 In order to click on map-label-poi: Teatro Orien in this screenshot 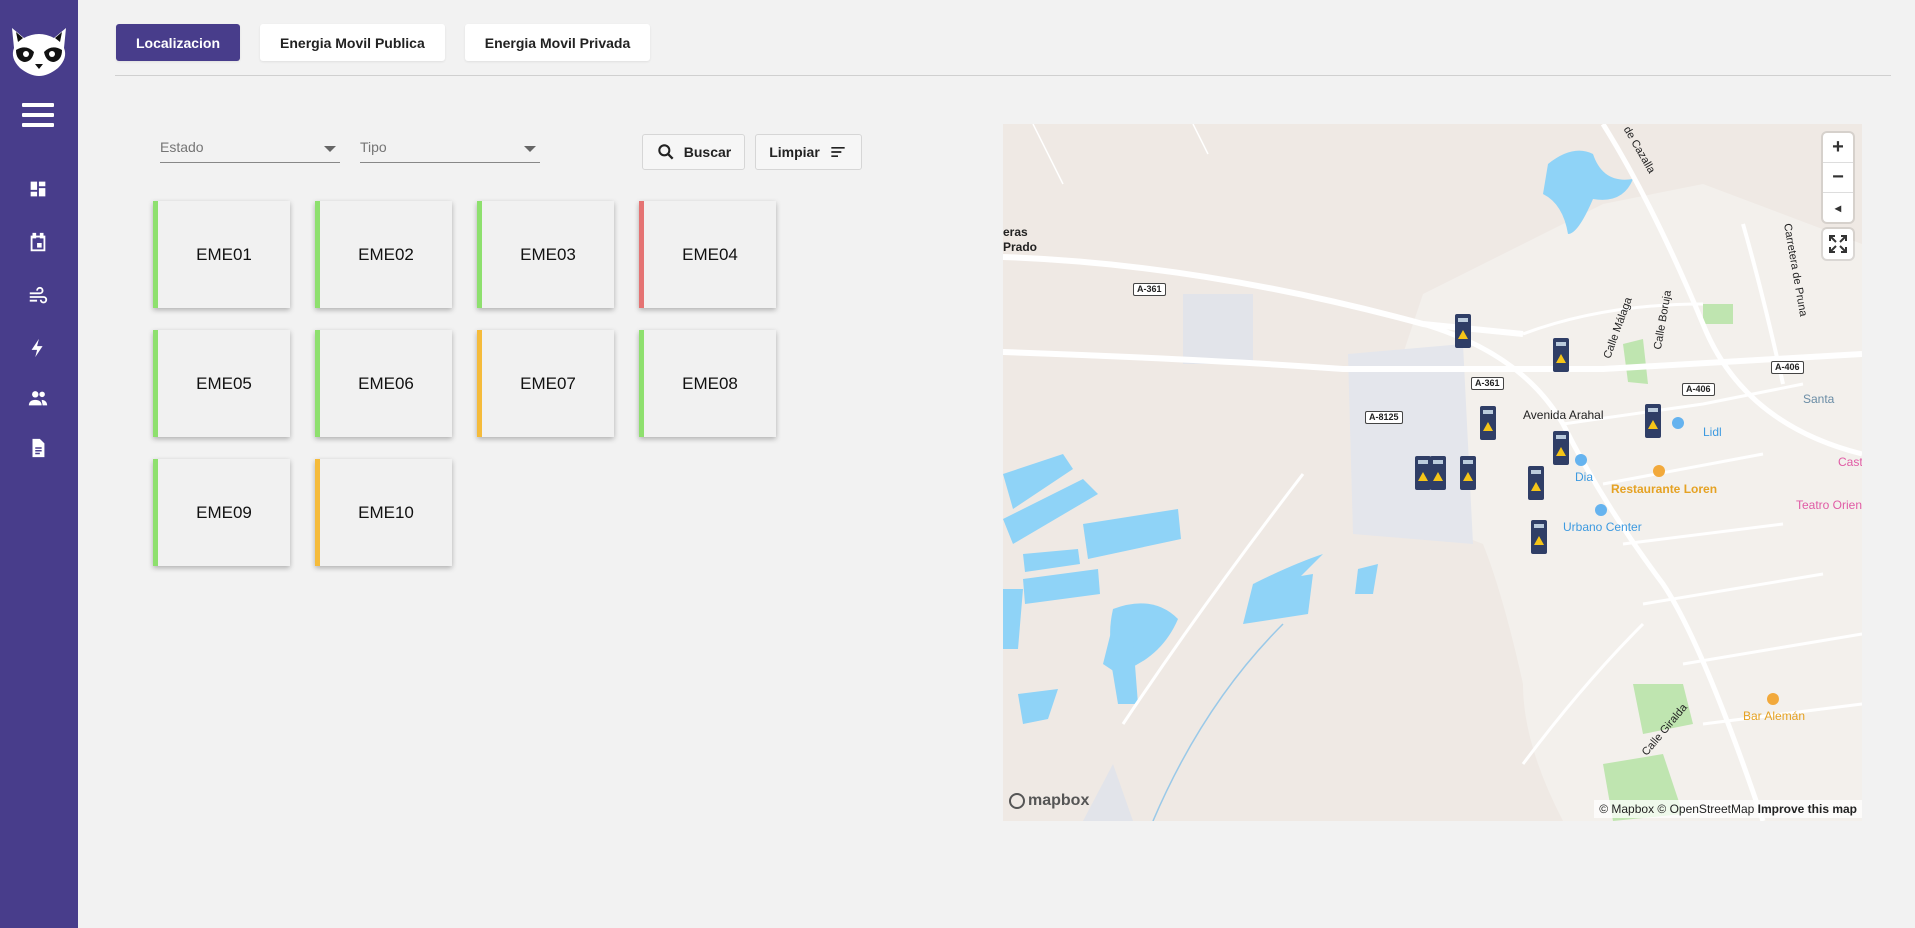, I will do `click(1829, 505)`.